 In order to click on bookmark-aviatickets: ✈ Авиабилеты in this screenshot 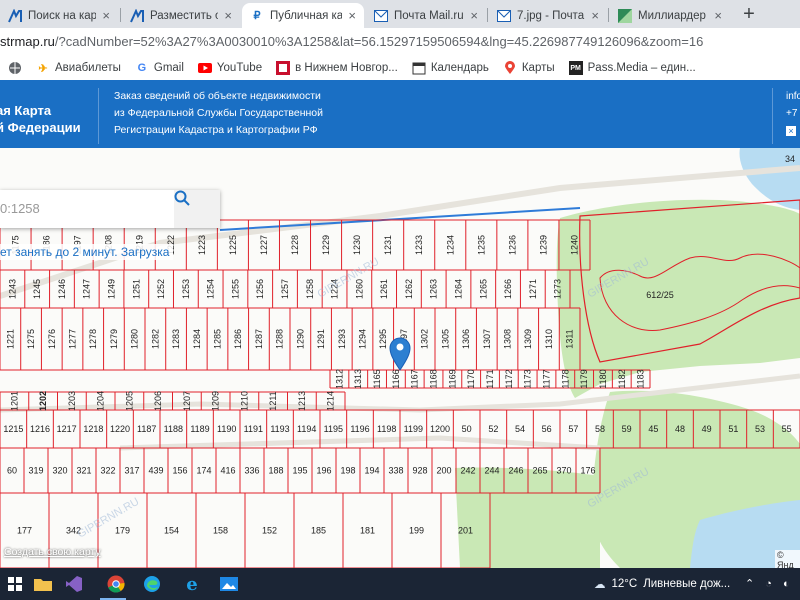, I will do `click(78, 68)`.